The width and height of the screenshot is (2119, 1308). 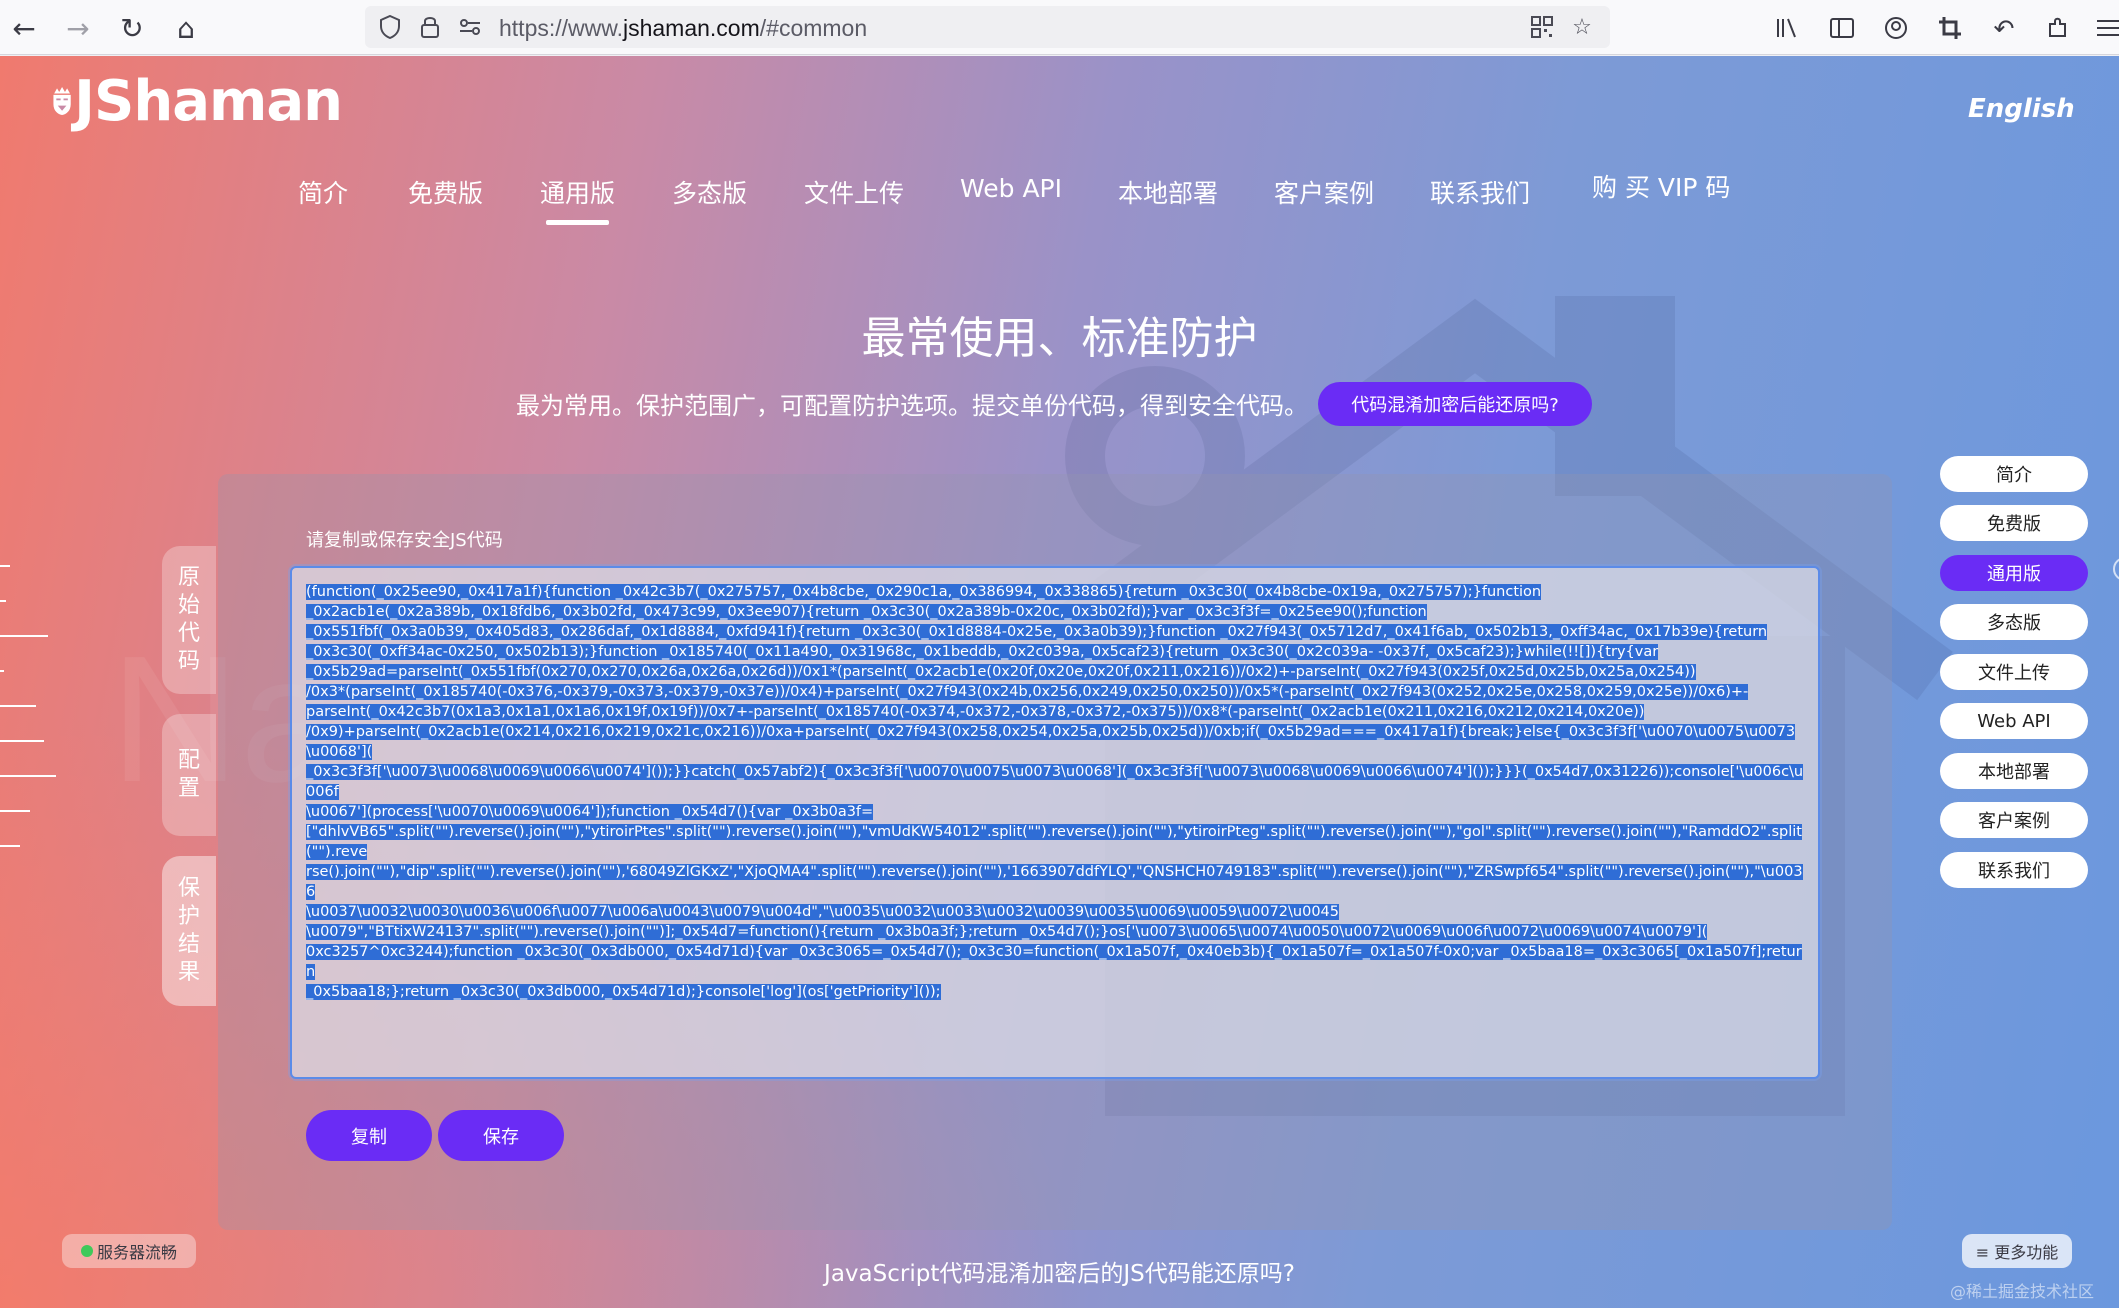 What do you see at coordinates (2058, 28) in the screenshot?
I see `extensions-icon` at bounding box center [2058, 28].